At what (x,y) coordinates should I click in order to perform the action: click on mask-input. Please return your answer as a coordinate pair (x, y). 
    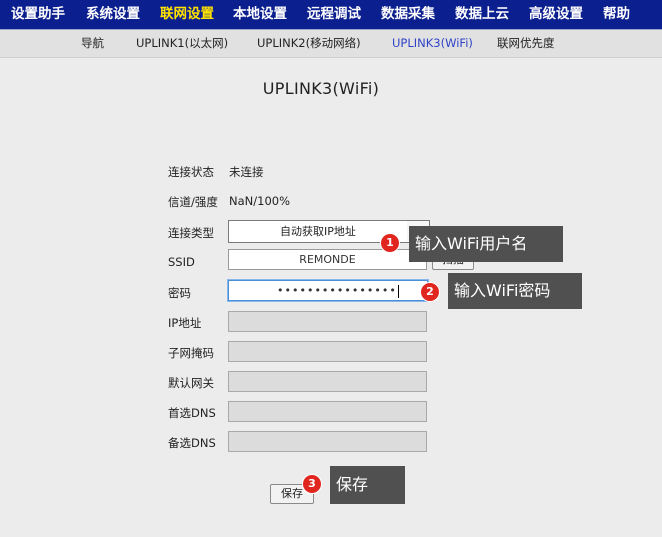
    Looking at the image, I should click on (327, 351).